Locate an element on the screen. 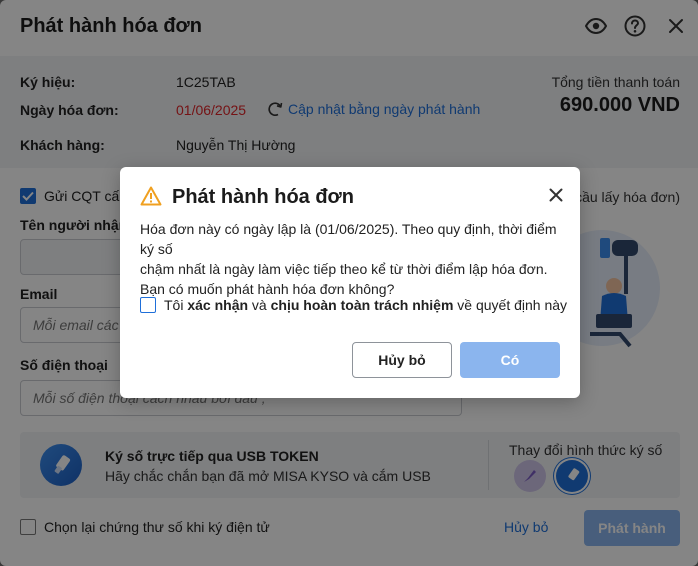 The height and width of the screenshot is (566, 698). modal-cancel-button: Hủy bỏ is located at coordinates (402, 360).